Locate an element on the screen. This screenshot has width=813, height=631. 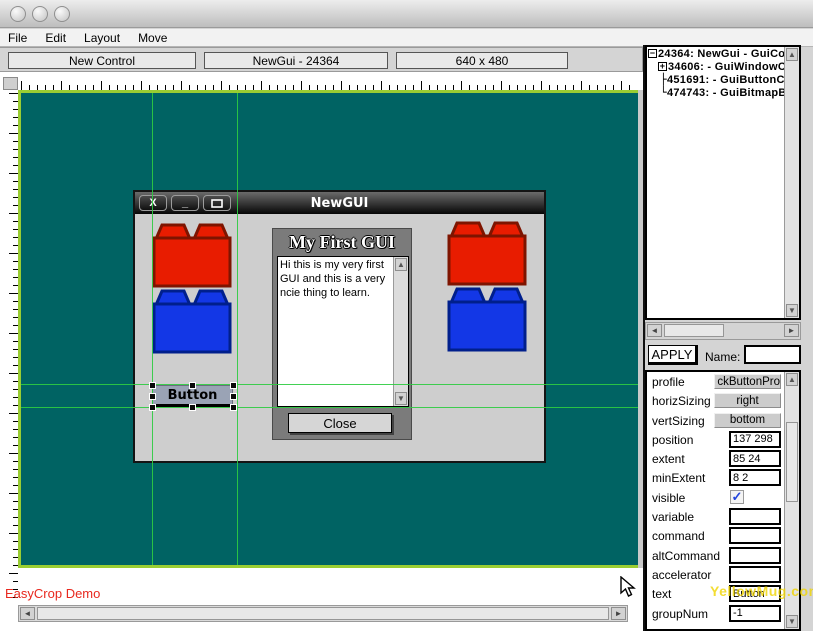
tree-horizontal-scrollbar: ◄ ► is located at coordinates (723, 331).